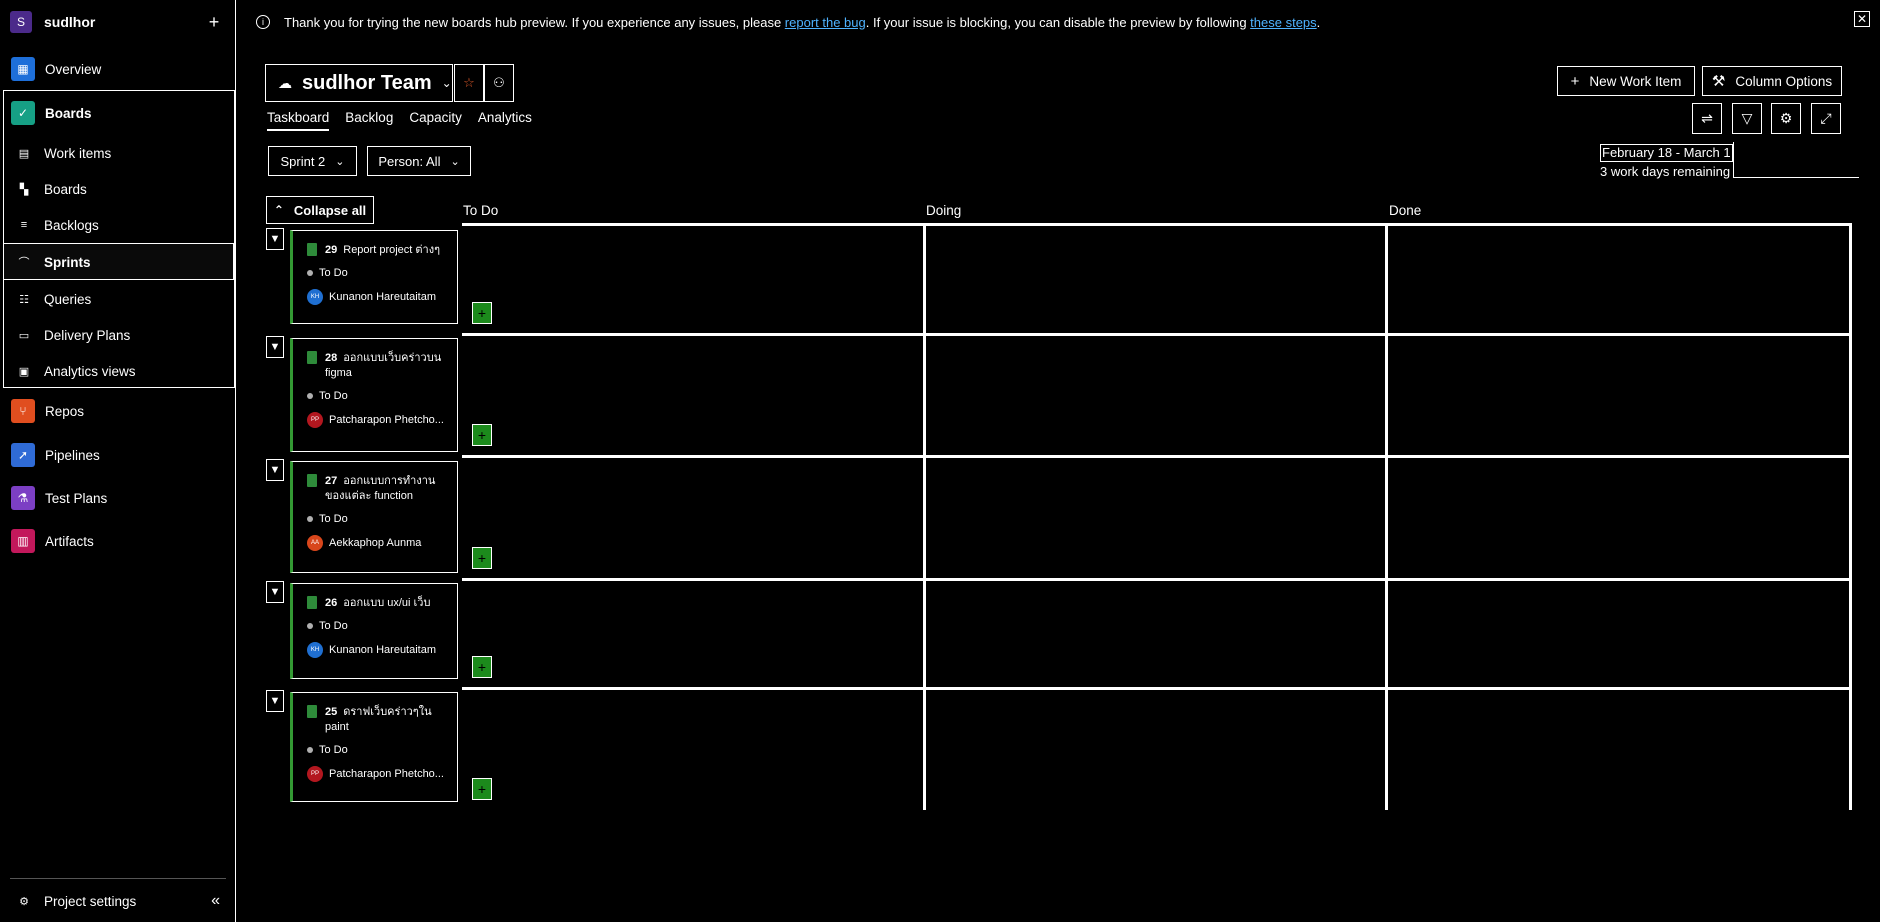  What do you see at coordinates (118, 498) in the screenshot?
I see `sidebar-item-test-plans: ⚗ Test Plans` at bounding box center [118, 498].